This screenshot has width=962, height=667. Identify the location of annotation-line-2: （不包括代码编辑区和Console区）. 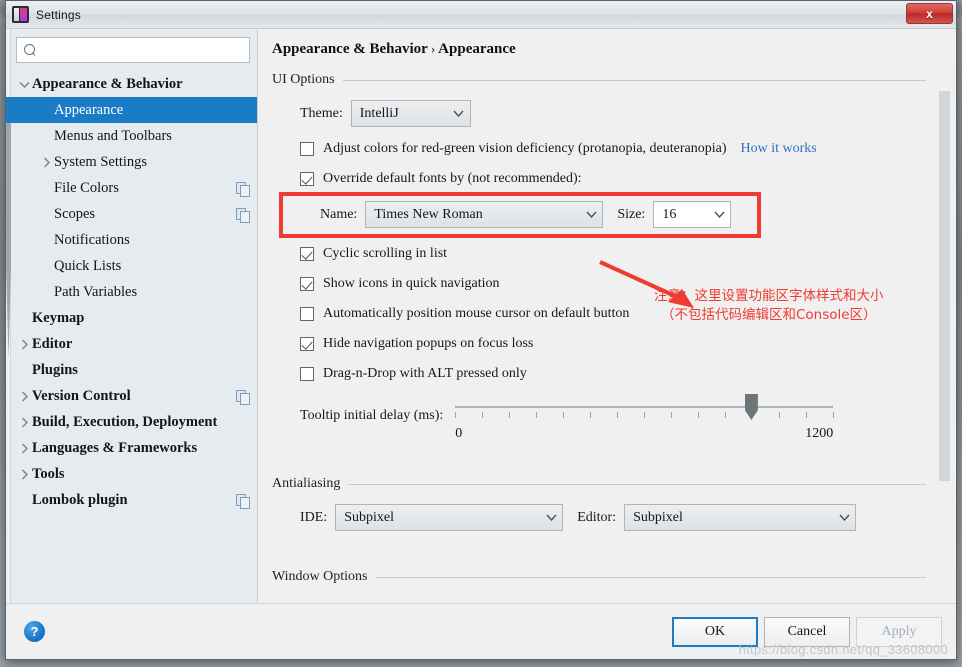
(768, 315).